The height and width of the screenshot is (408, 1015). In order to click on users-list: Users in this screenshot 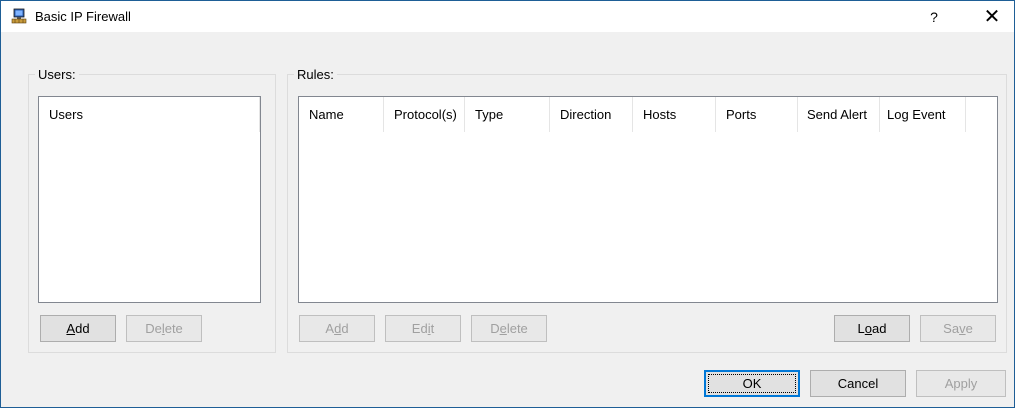, I will do `click(149, 199)`.